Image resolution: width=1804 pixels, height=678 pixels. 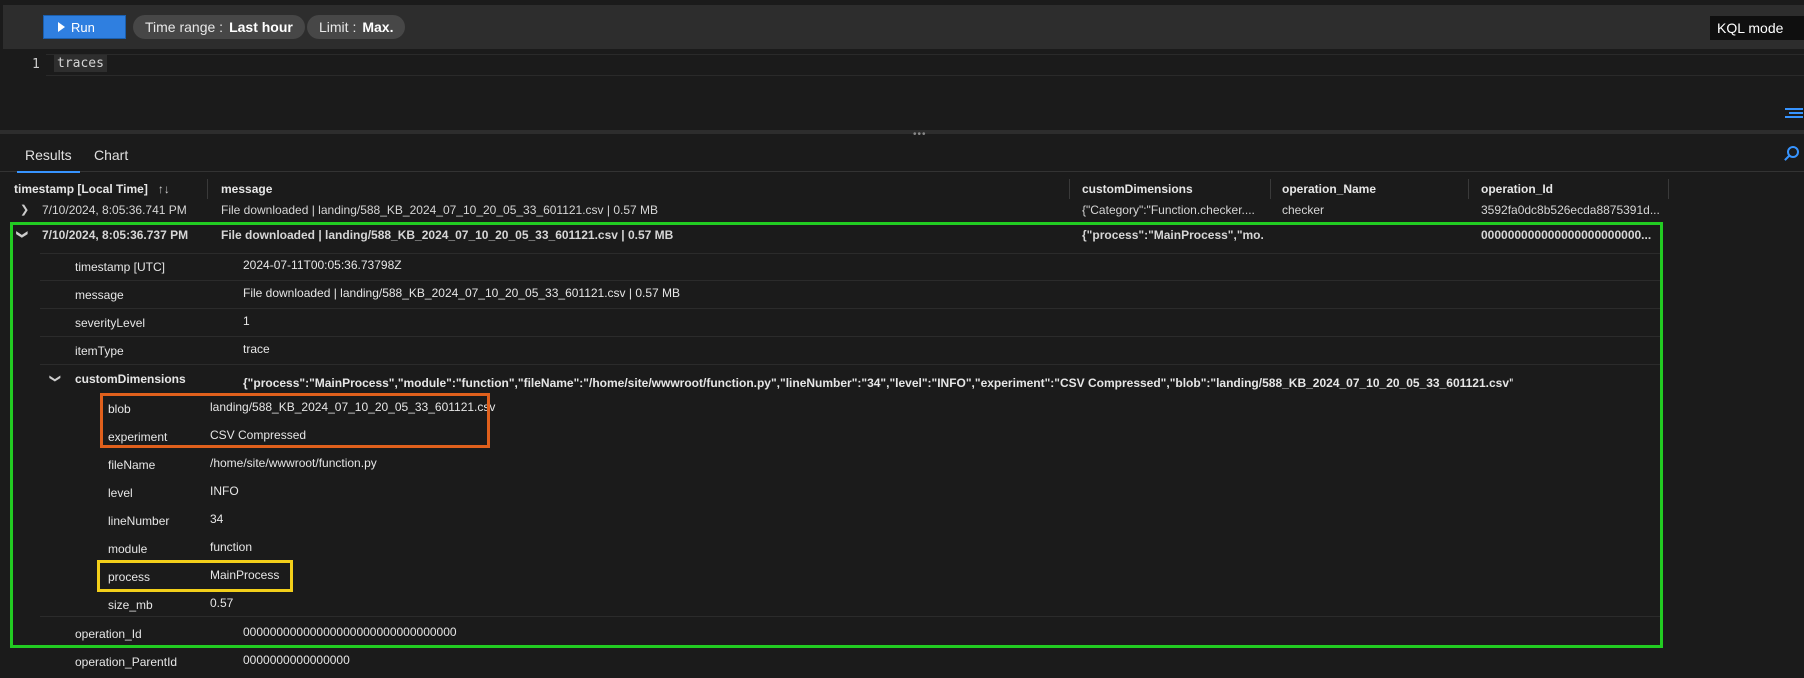 I want to click on run-button: Run, so click(x=84, y=27).